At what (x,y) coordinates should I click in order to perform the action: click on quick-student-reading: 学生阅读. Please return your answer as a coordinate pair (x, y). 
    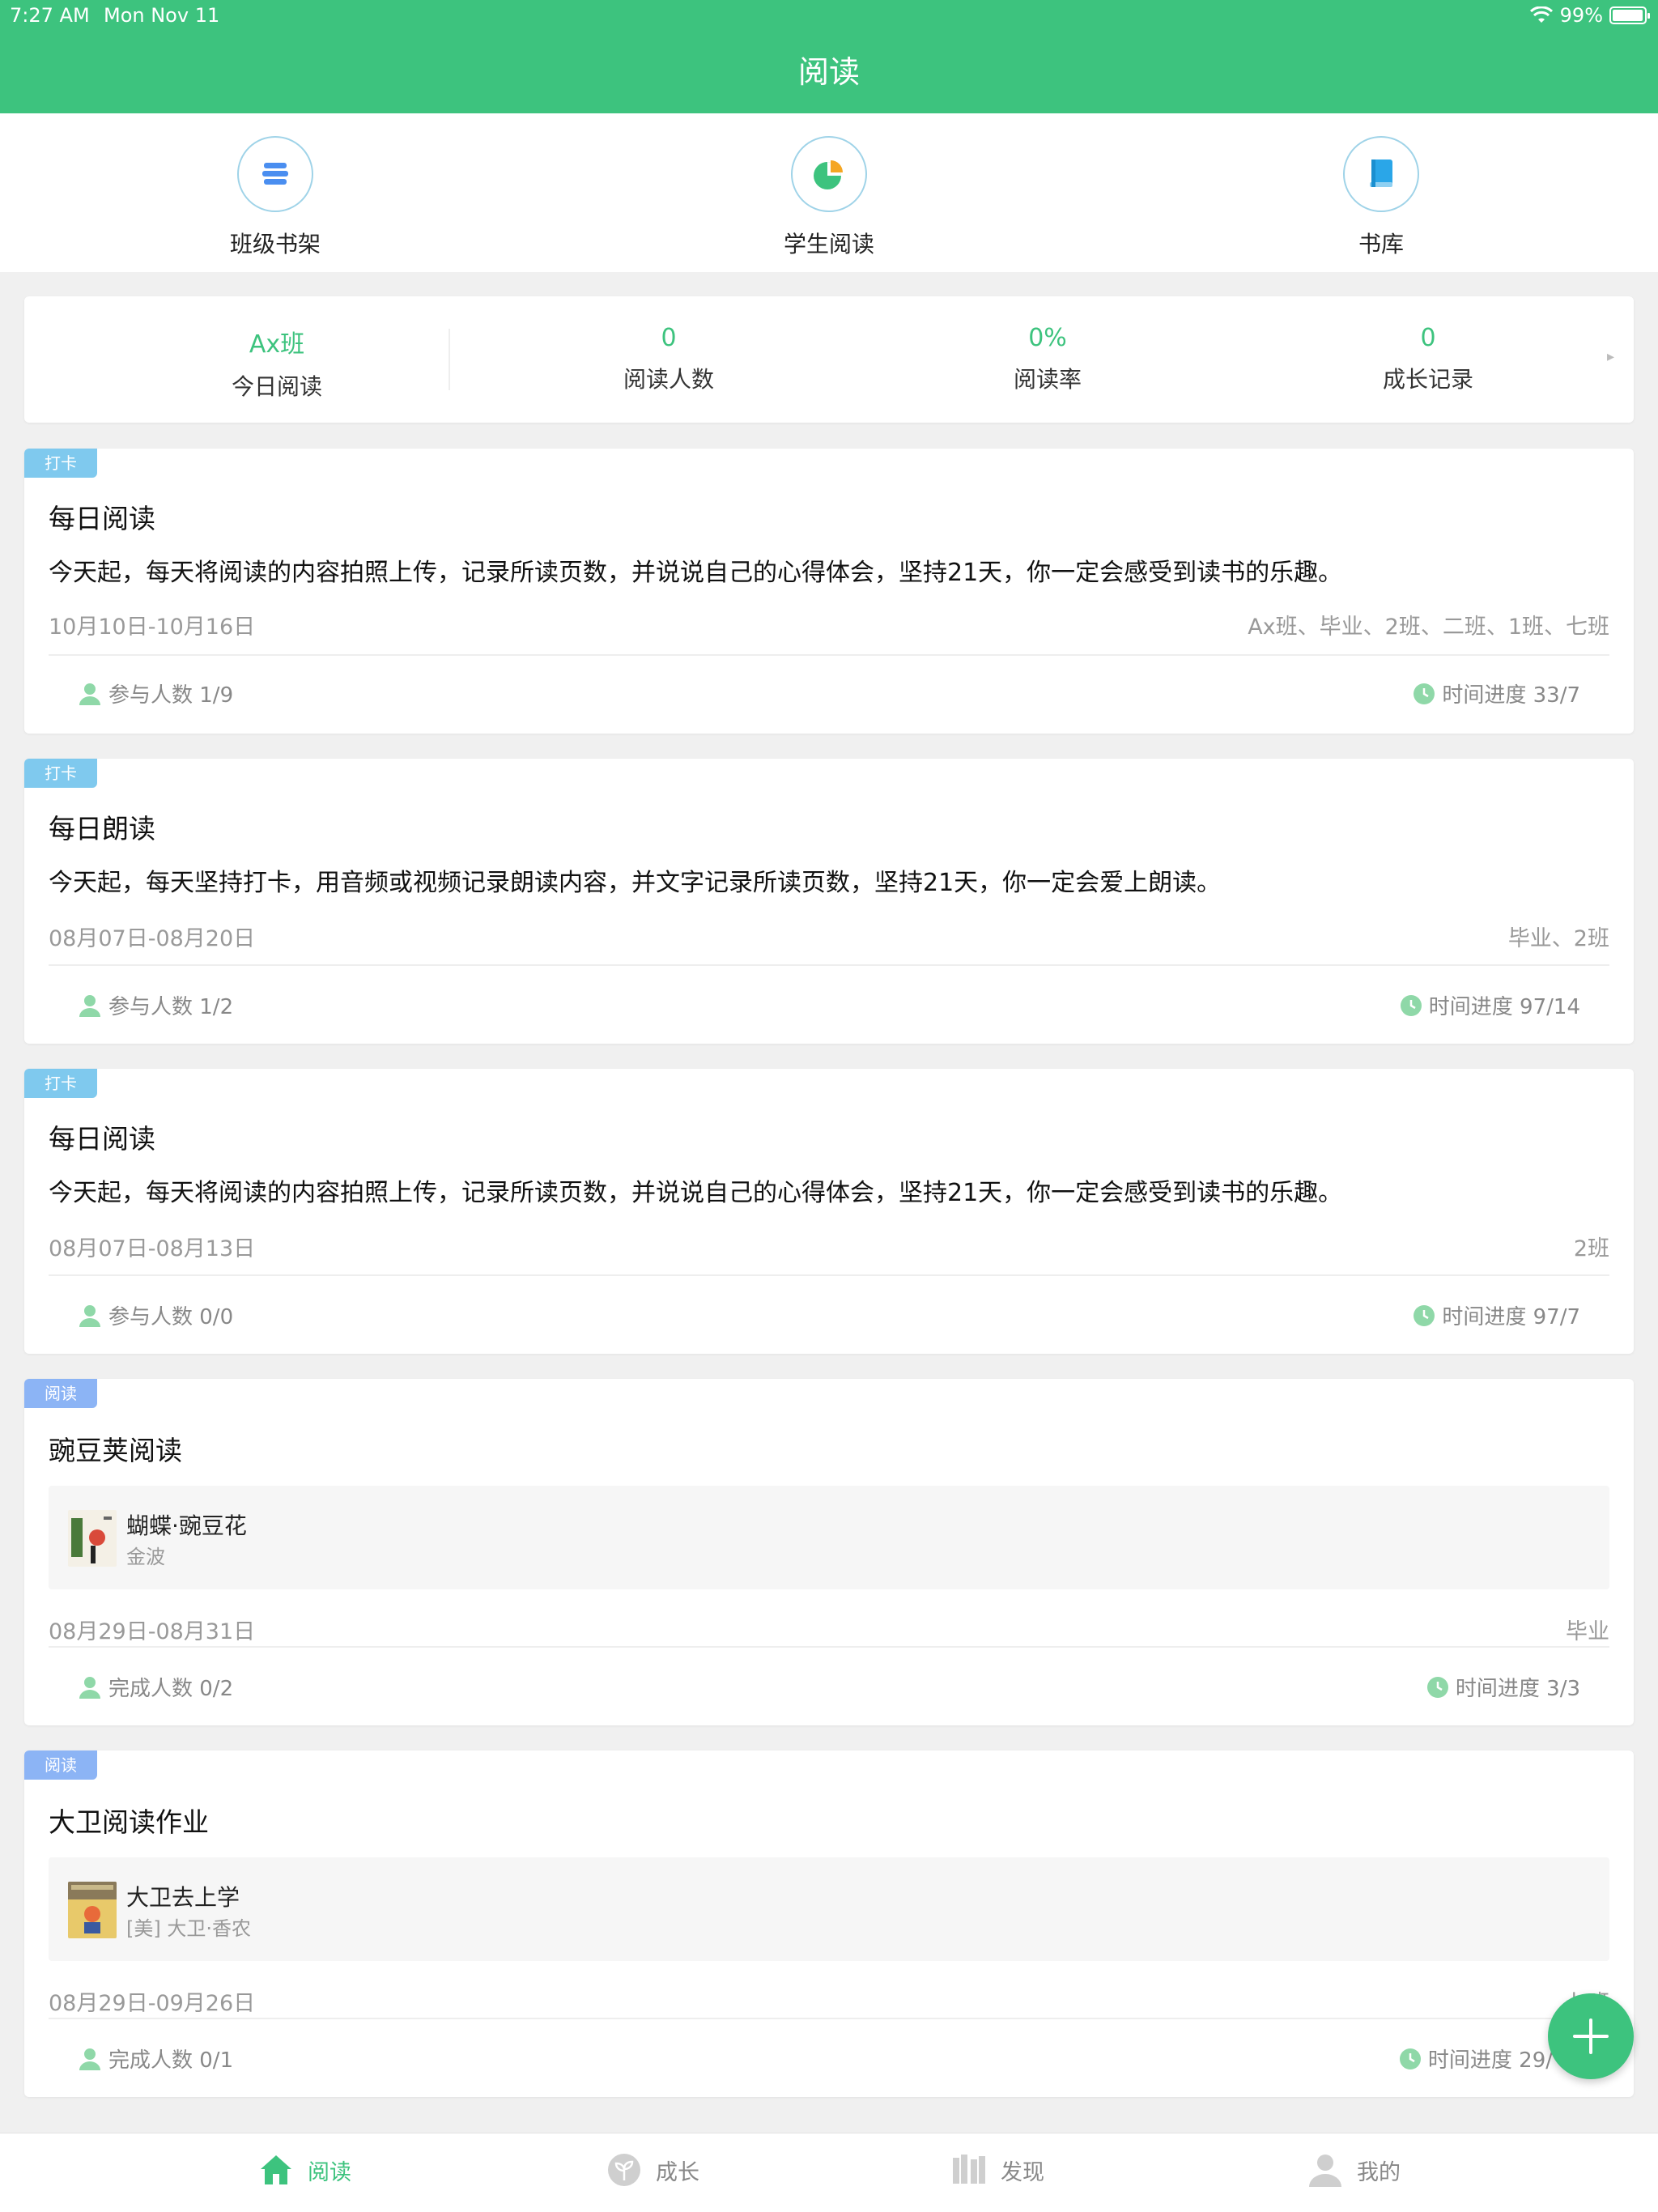
    Looking at the image, I should click on (829, 198).